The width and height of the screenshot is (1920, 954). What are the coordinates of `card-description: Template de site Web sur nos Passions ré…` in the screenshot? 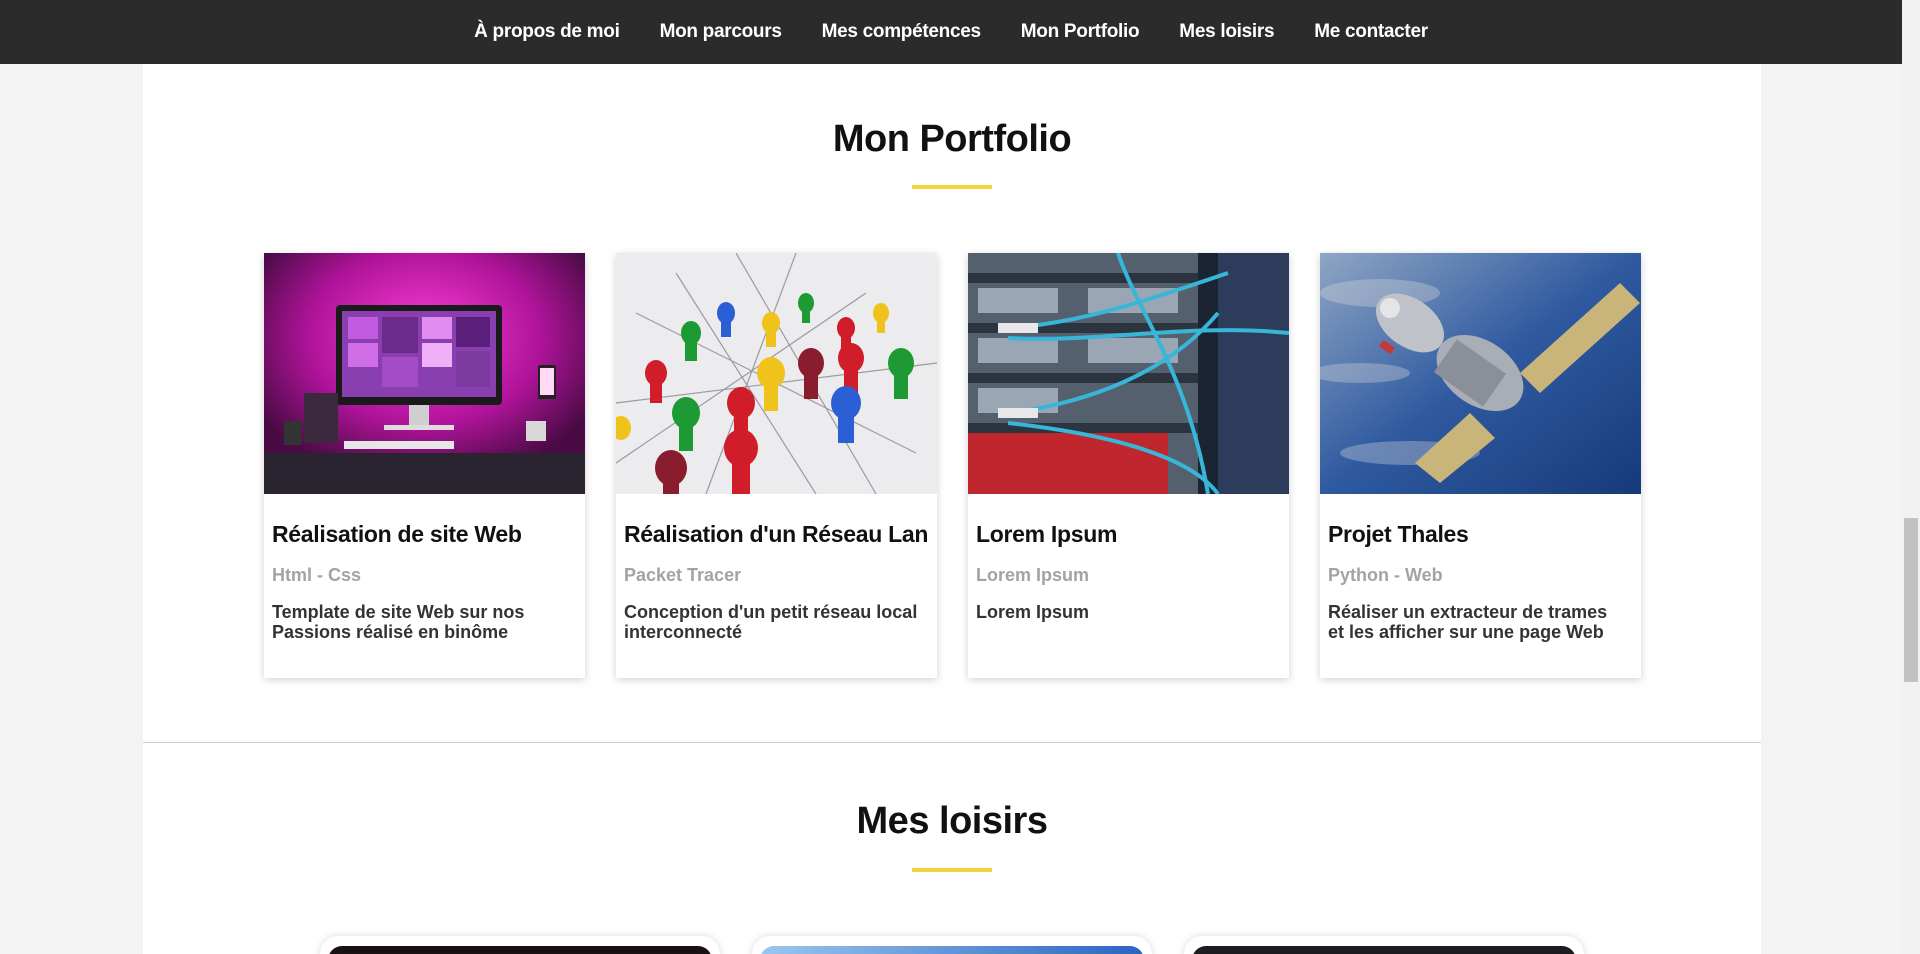 It's located at (398, 622).